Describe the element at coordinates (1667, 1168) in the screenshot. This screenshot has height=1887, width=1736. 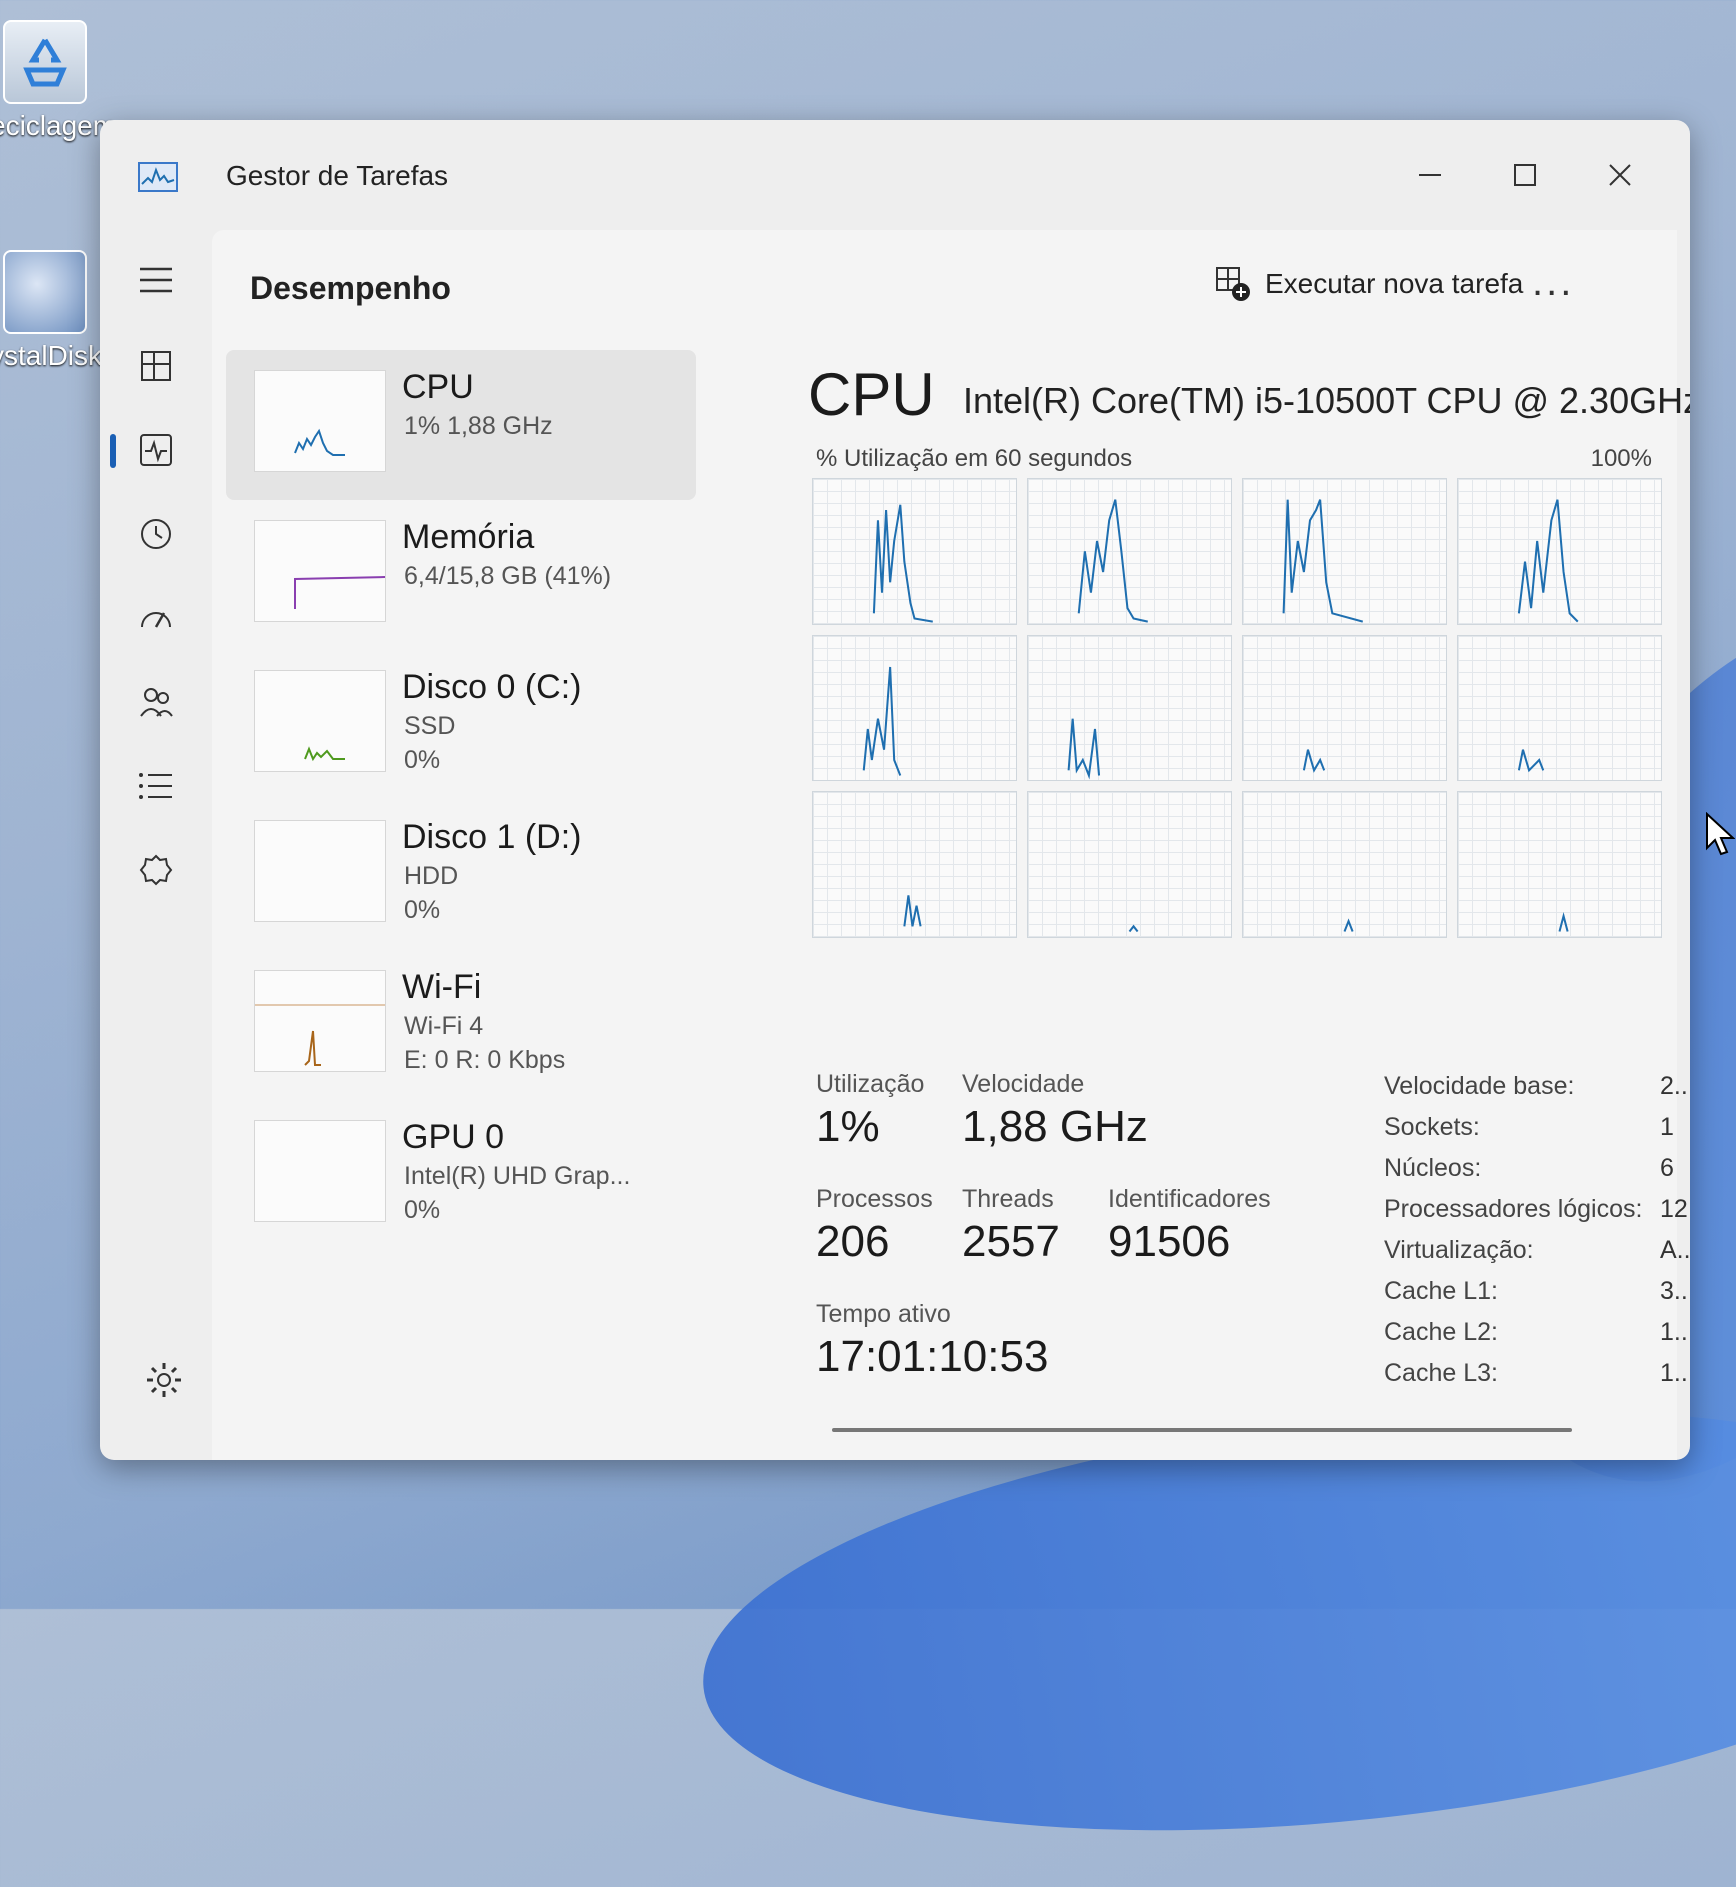
I see `spec-value: 6` at that location.